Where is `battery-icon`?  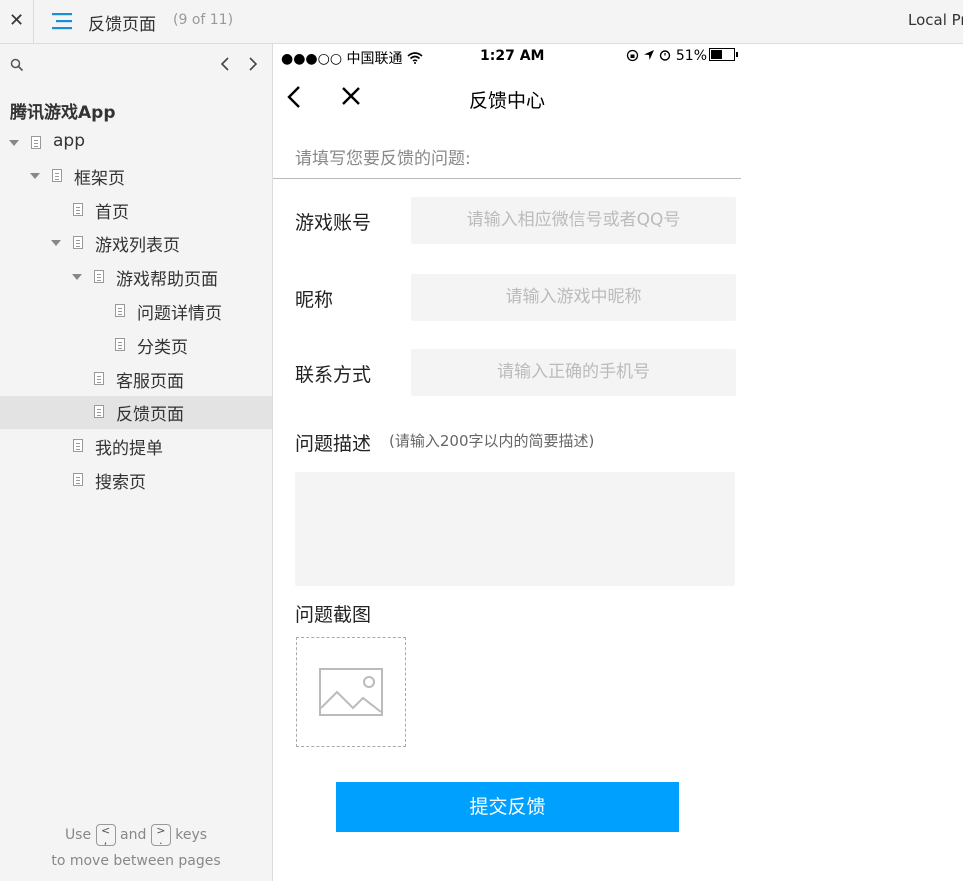
battery-icon is located at coordinates (723, 54).